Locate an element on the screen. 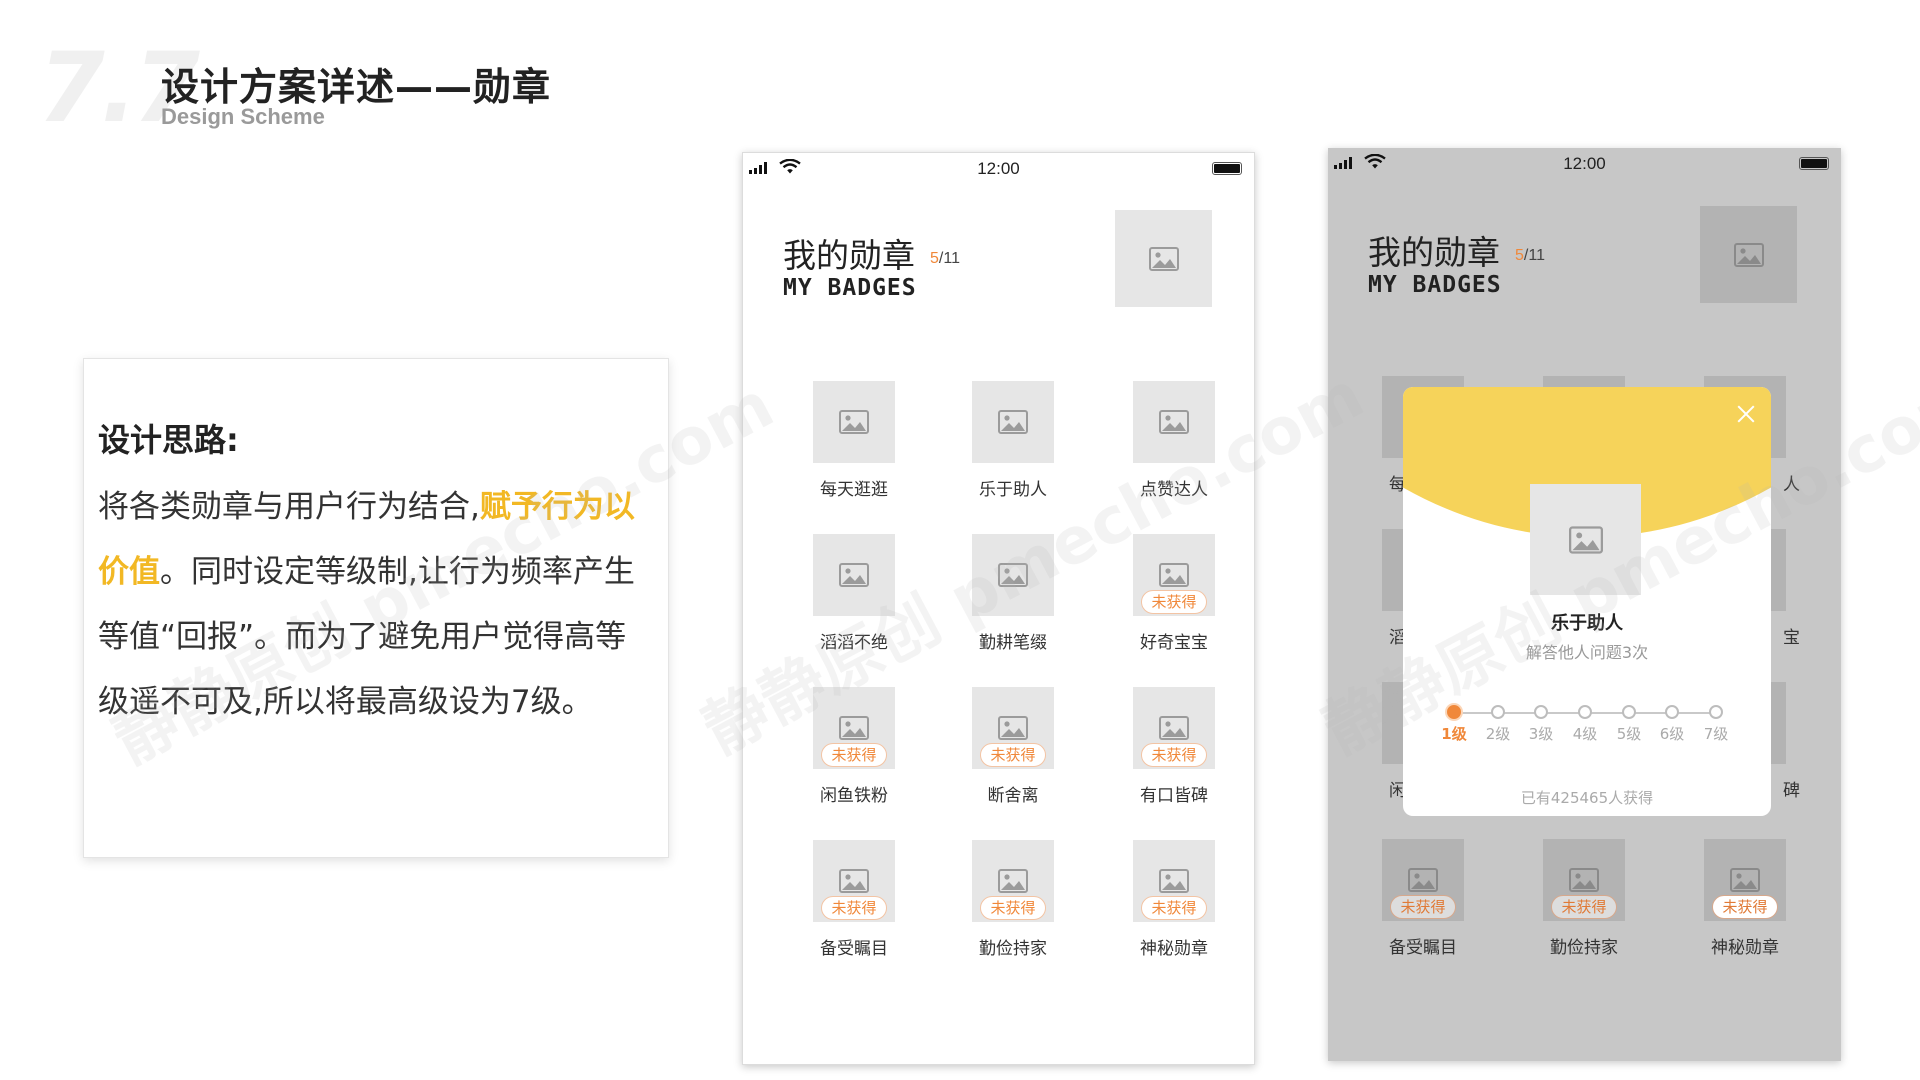  badge-item: 未获得 好奇宝宝 is located at coordinates (1173, 594).